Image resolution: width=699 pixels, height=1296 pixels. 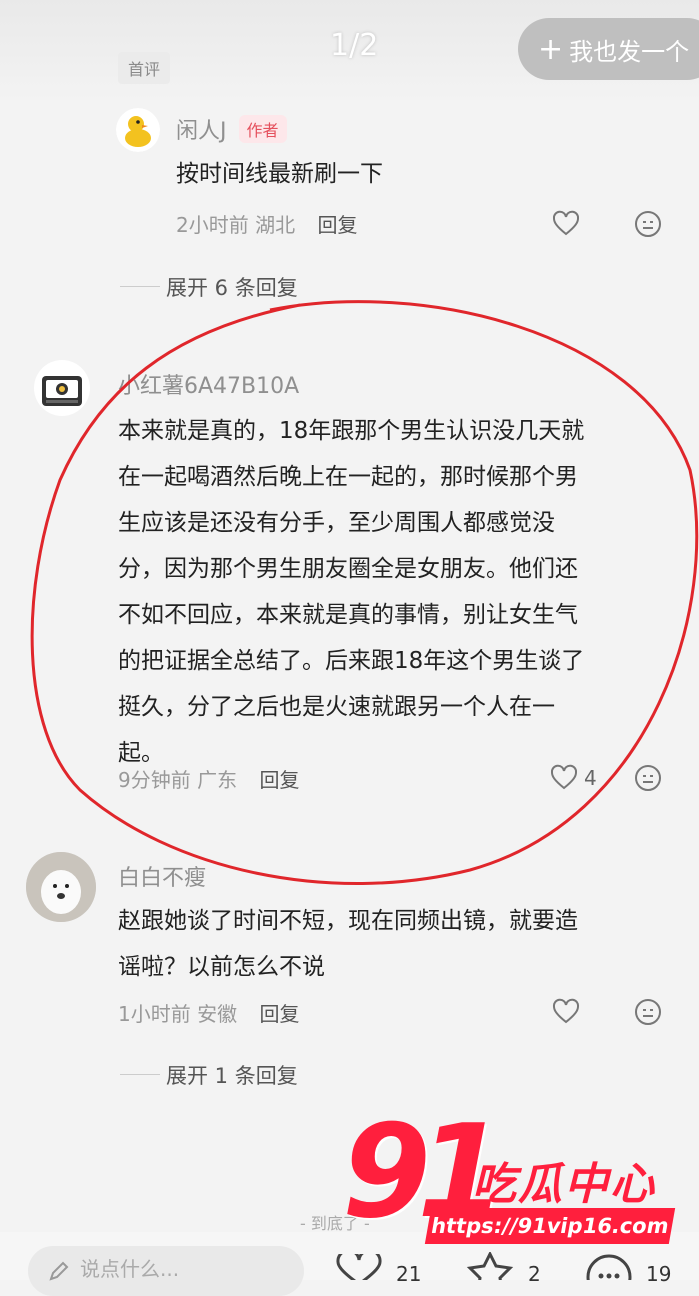 I want to click on comment-time: 1小时前, so click(x=154, y=1014).